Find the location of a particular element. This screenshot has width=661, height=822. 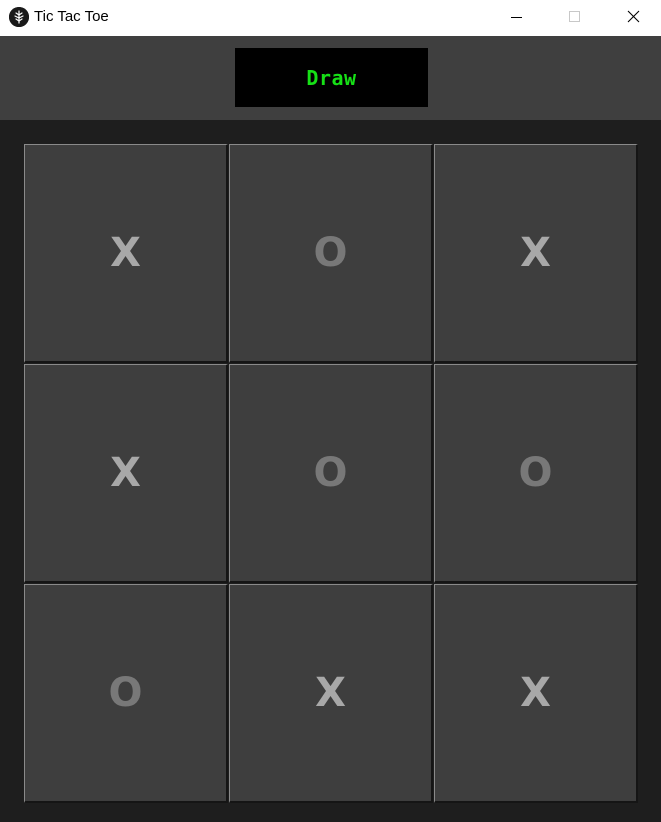

board-cell-4: X is located at coordinates (126, 473).